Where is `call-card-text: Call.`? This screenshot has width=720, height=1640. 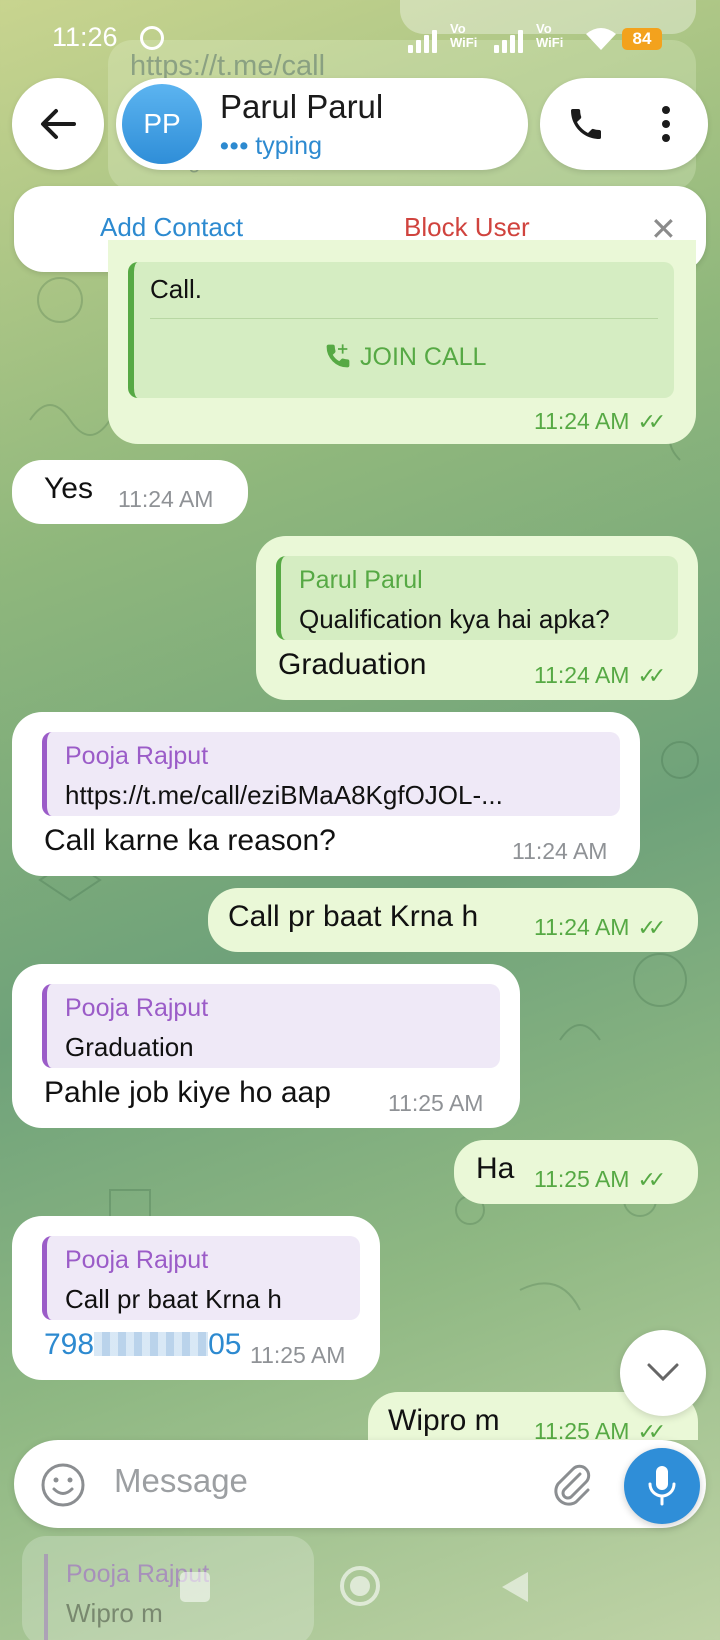 call-card-text: Call. is located at coordinates (176, 289).